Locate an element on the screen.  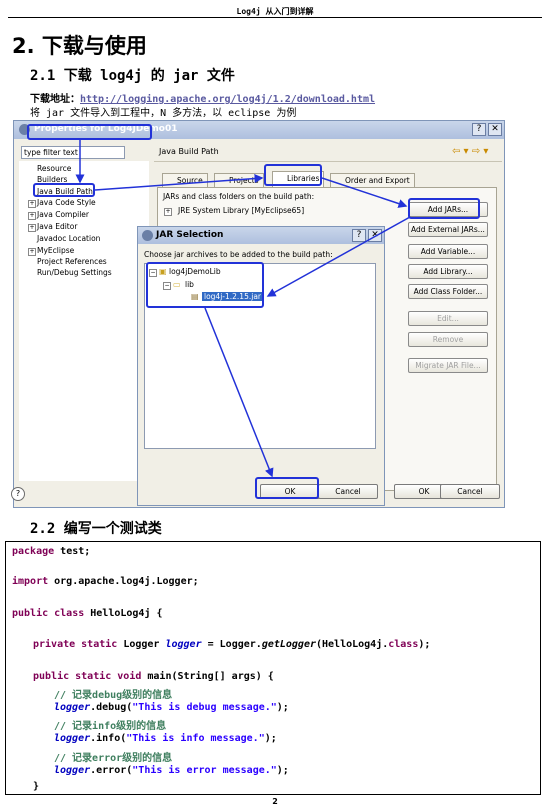
code-line: public class HelloLog4j { is located at coordinates (87, 613).